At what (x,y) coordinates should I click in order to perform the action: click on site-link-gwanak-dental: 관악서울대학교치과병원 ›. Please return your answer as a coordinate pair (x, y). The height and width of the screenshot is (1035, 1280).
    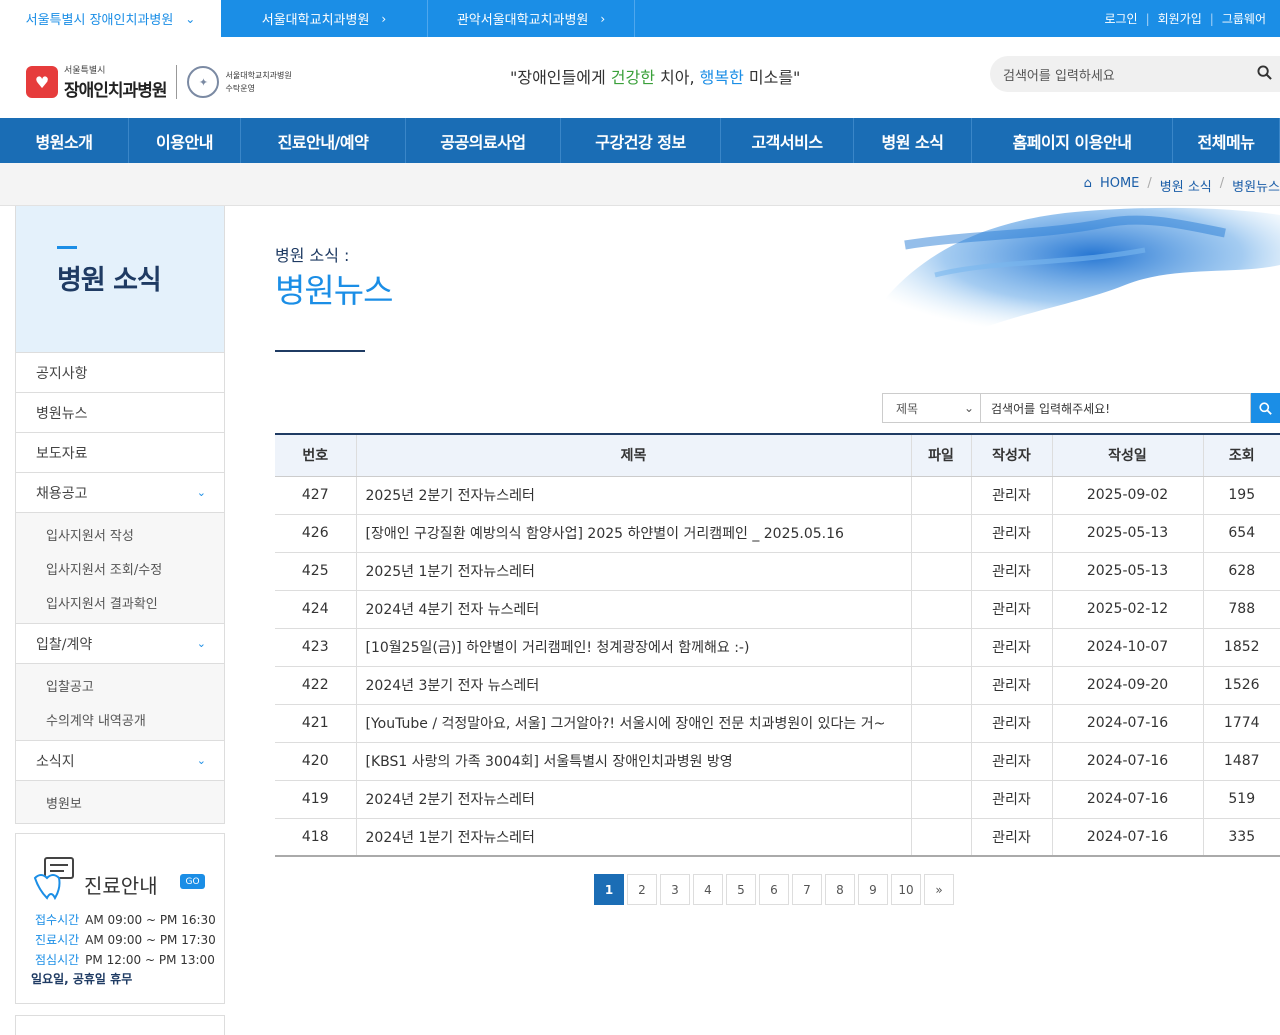
    Looking at the image, I should click on (531, 18).